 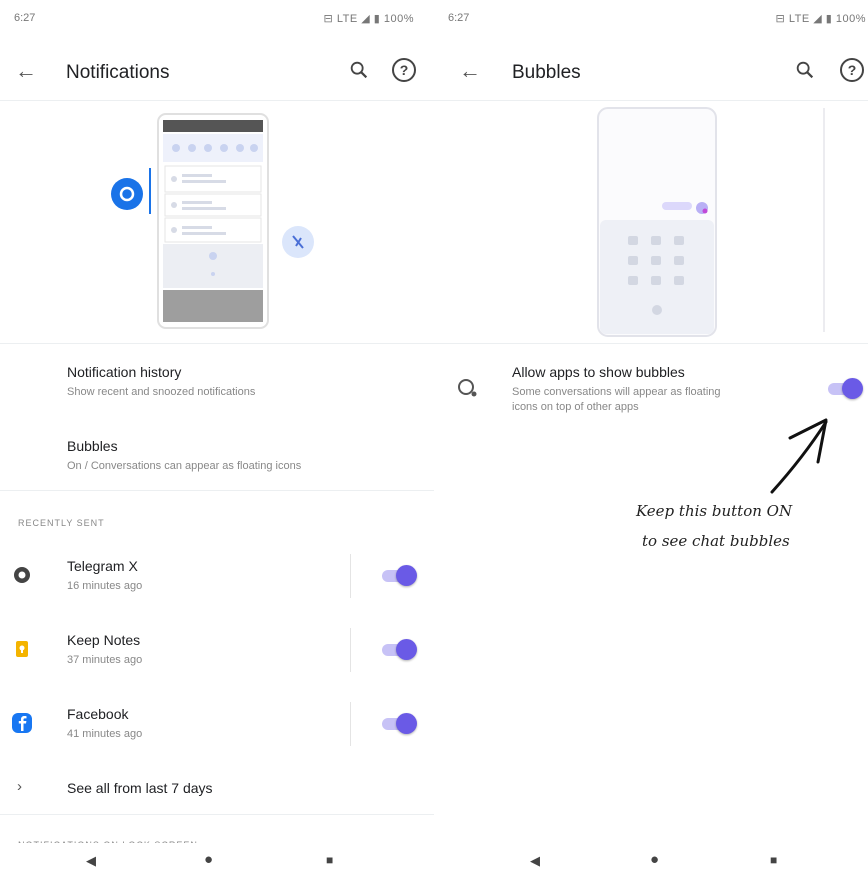 I want to click on setting-subtitle: icons on top of other apps, so click(x=575, y=407).